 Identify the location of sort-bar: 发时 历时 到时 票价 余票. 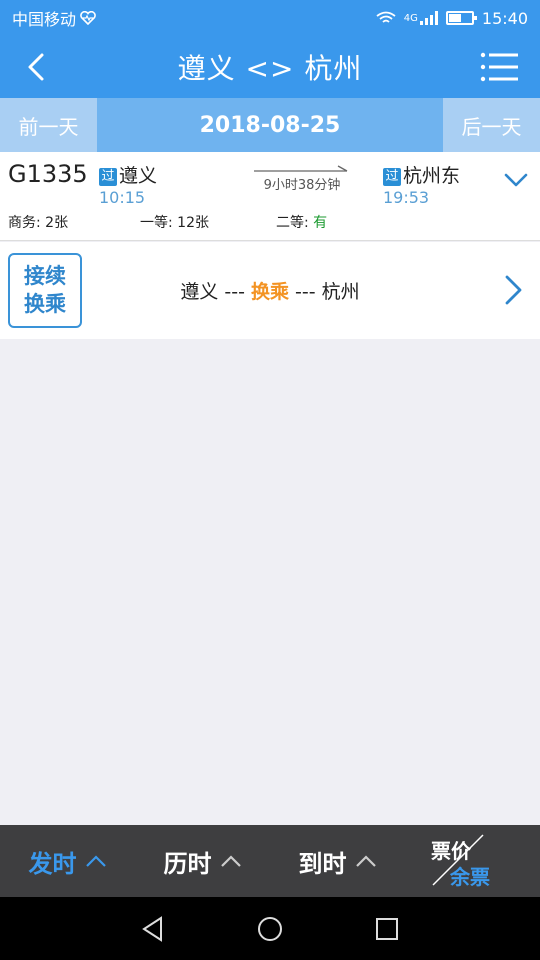
(270, 861).